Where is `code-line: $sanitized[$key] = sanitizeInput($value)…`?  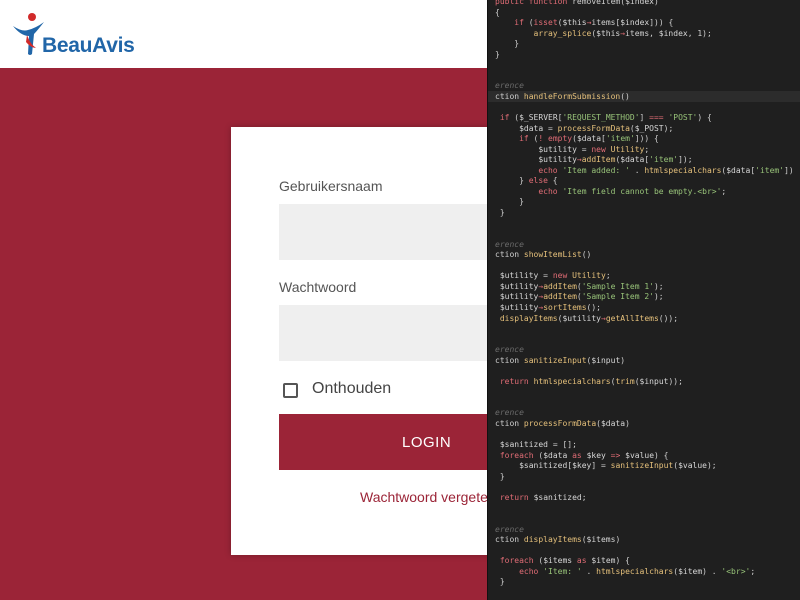 code-line: $sanitized[$key] = sanitizeInput($value)… is located at coordinates (602, 465).